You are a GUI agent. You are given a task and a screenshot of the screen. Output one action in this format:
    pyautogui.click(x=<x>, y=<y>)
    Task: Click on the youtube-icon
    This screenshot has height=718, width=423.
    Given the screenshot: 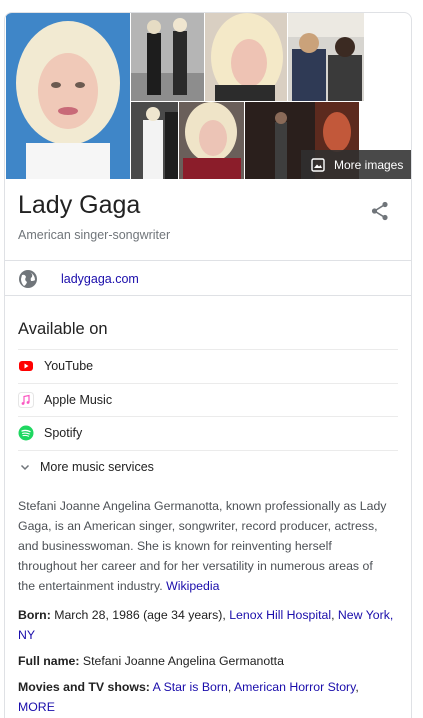 What is the action you would take?
    pyautogui.click(x=26, y=365)
    